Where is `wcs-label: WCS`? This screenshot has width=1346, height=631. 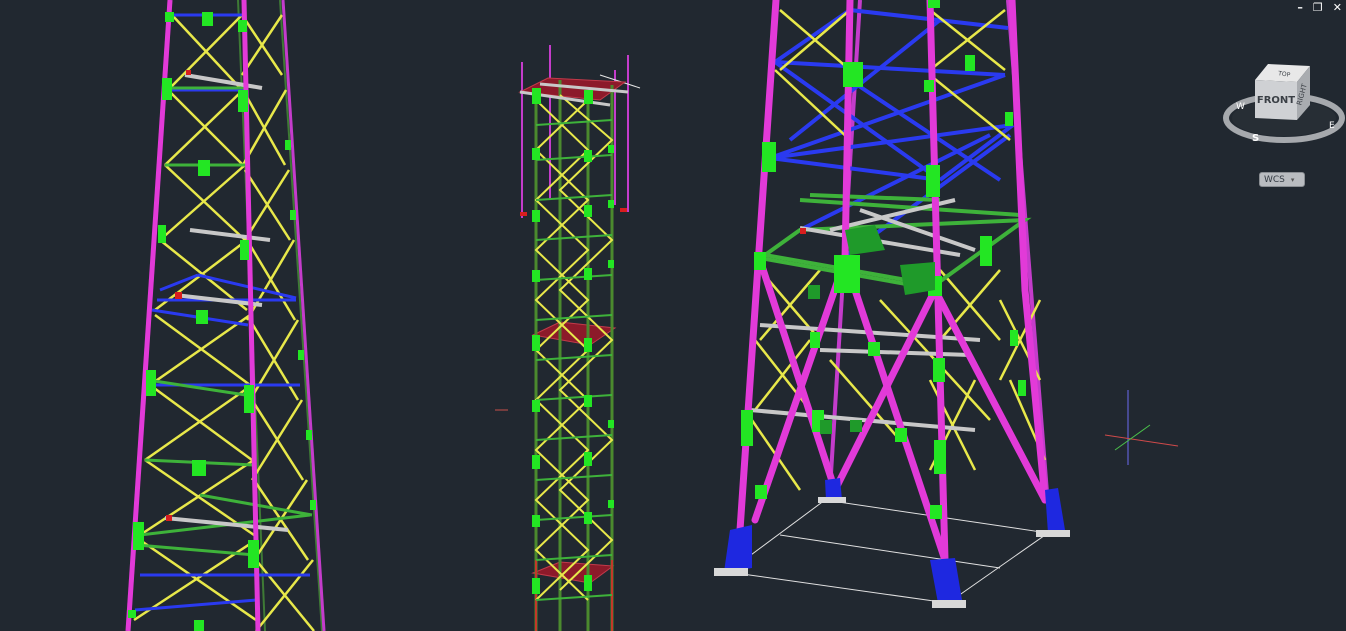
wcs-label: WCS is located at coordinates (1274, 179).